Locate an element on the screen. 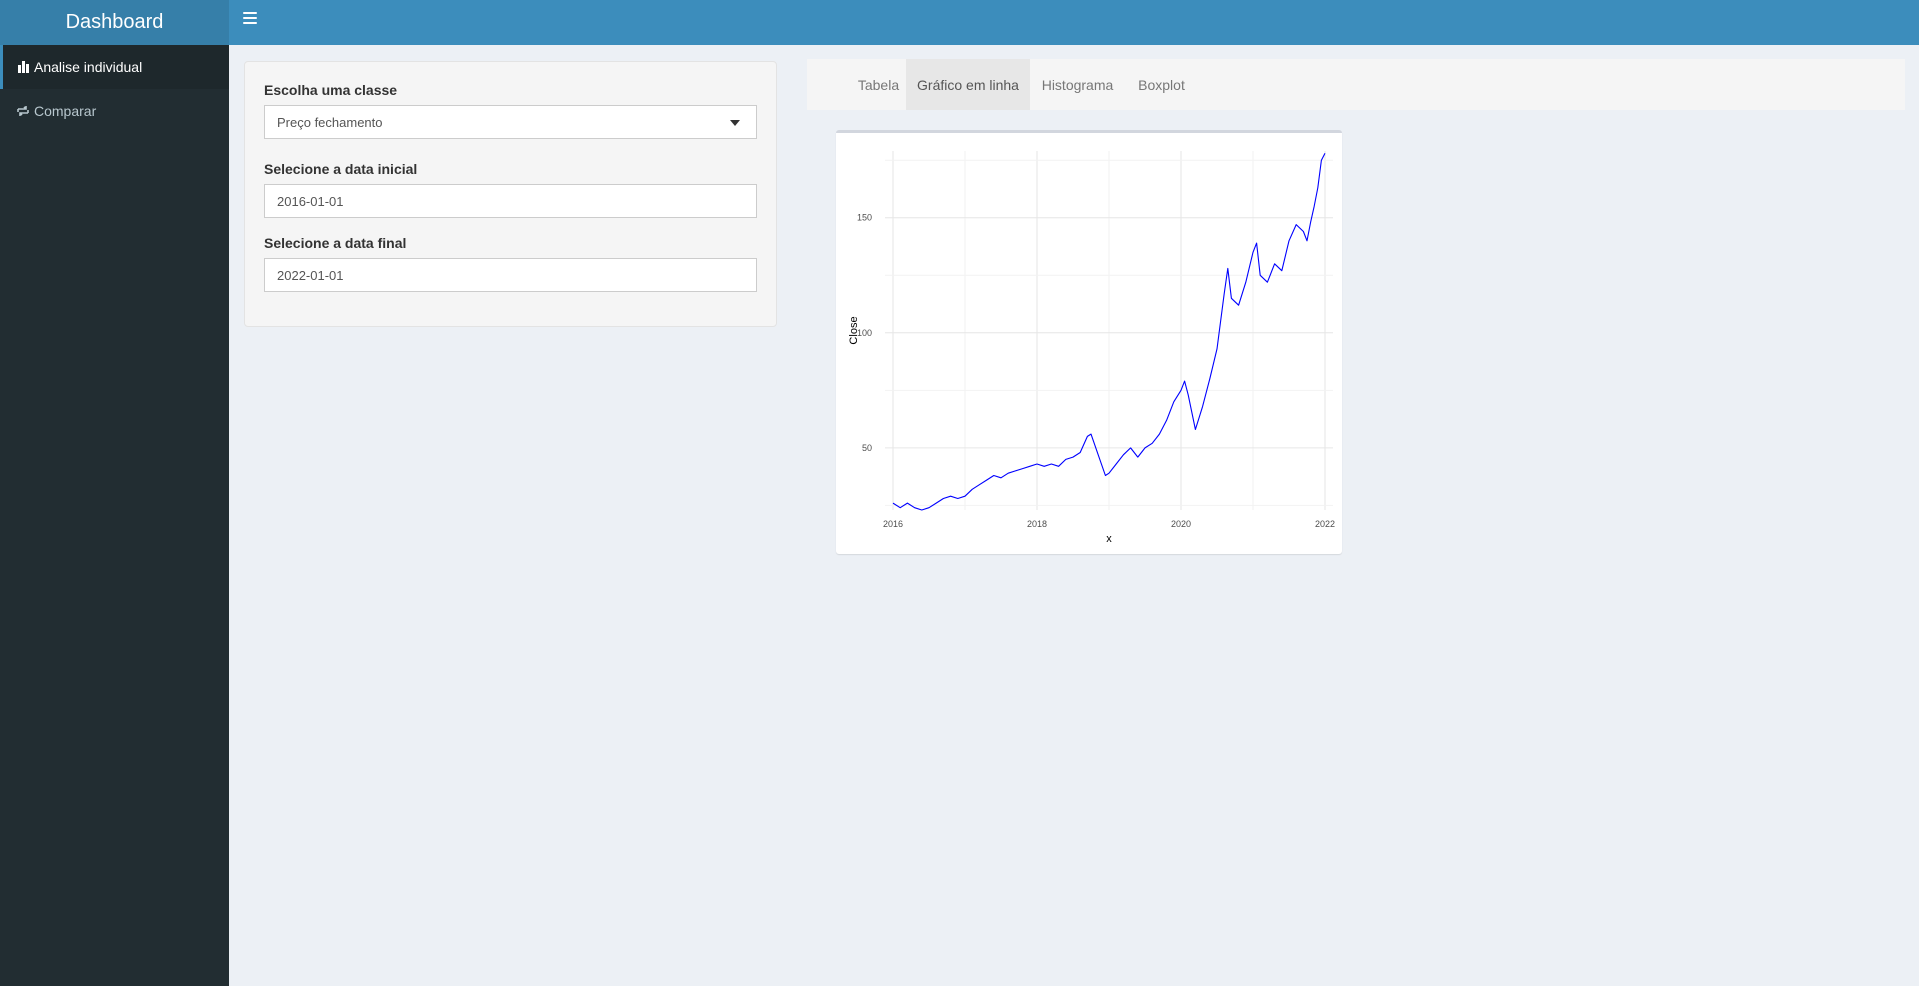  start-date-input: 2016-01-01 is located at coordinates (510, 201).